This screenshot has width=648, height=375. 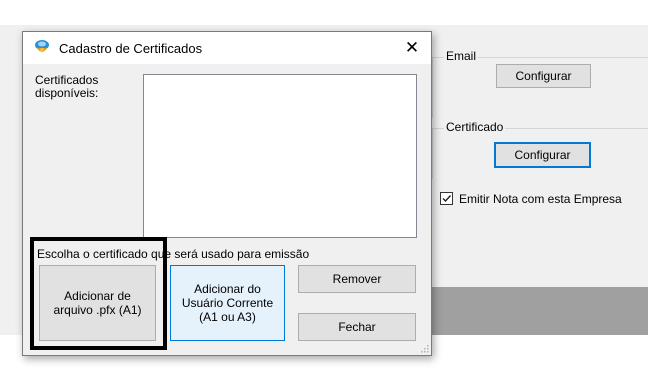 What do you see at coordinates (461, 56) in the screenshot?
I see `email-group-label: Email` at bounding box center [461, 56].